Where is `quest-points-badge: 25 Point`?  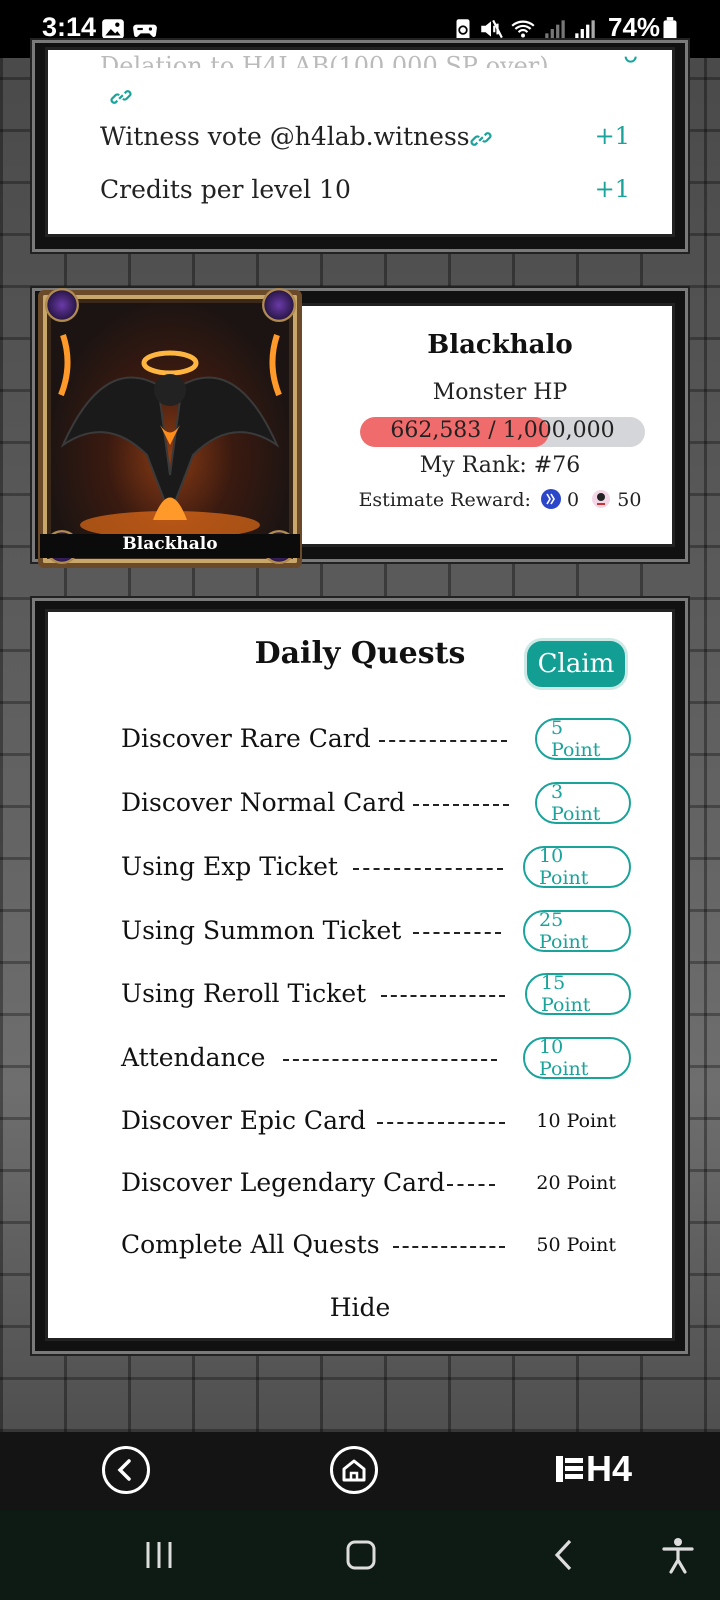 quest-points-badge: 25 Point is located at coordinates (577, 931).